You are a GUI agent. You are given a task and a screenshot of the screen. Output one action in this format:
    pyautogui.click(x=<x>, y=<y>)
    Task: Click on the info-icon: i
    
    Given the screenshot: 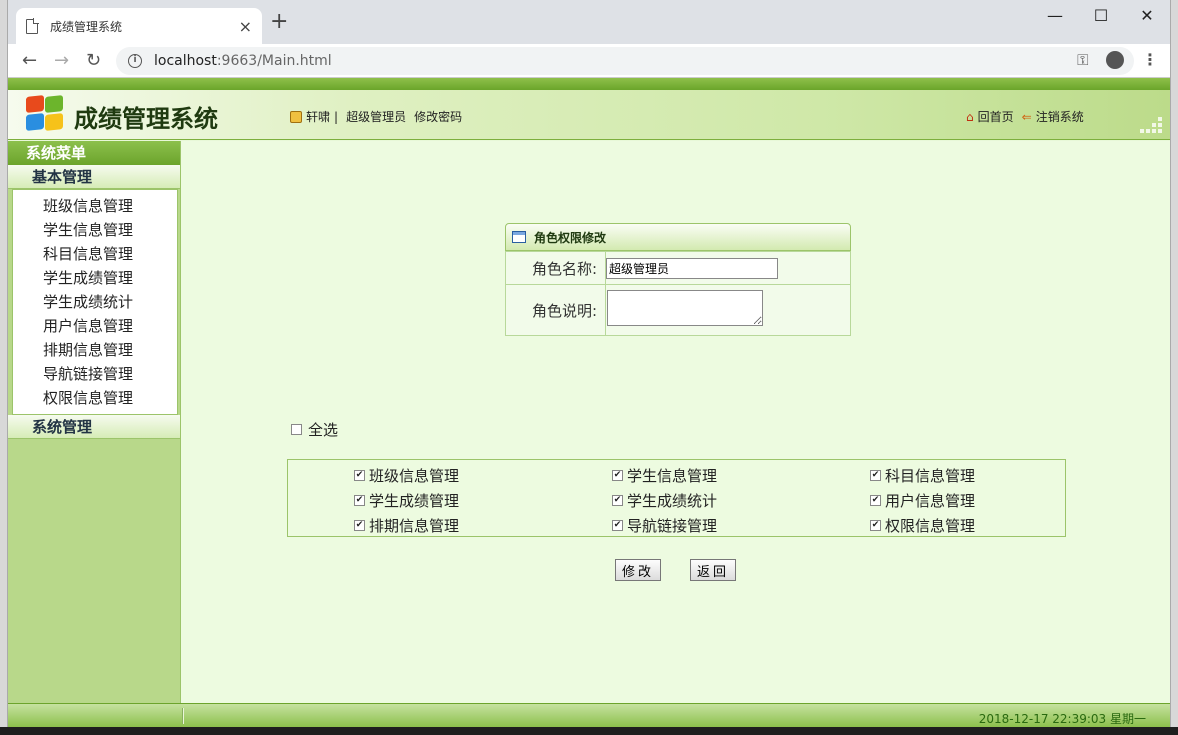 What is the action you would take?
    pyautogui.click(x=135, y=61)
    